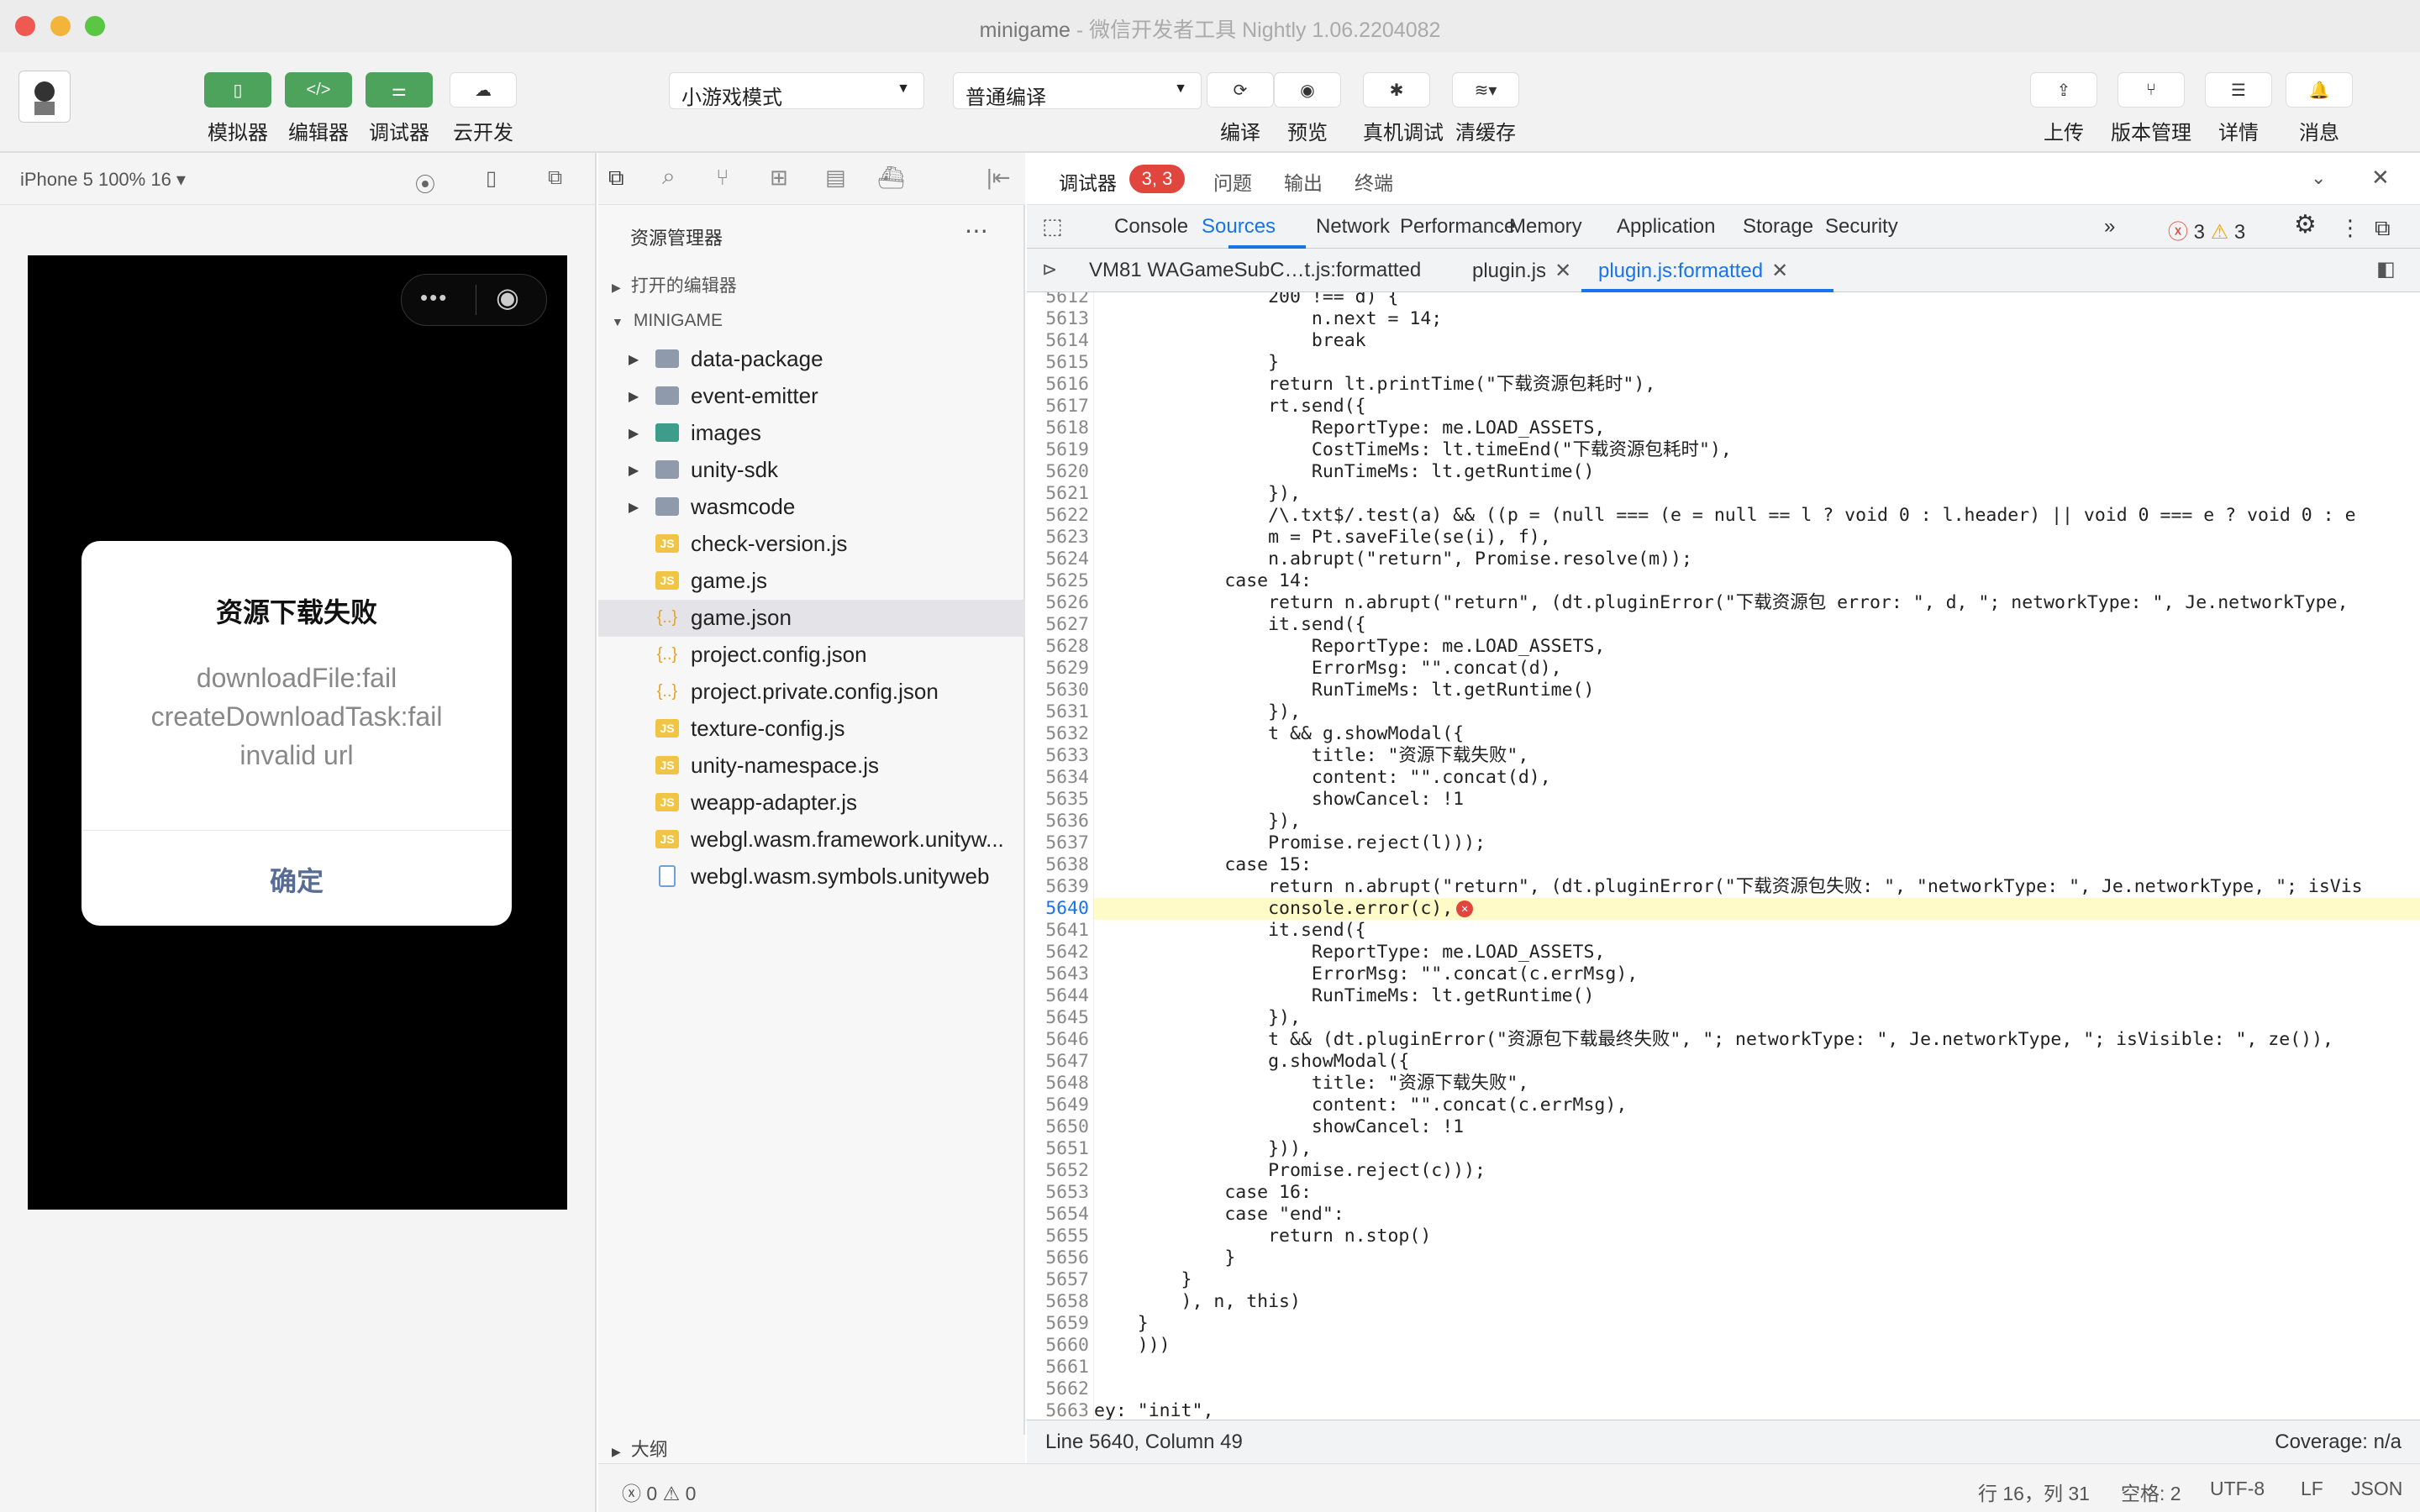 Image resolution: width=2420 pixels, height=1512 pixels. What do you see at coordinates (1058, 494) in the screenshot?
I see `line-number: 5621` at bounding box center [1058, 494].